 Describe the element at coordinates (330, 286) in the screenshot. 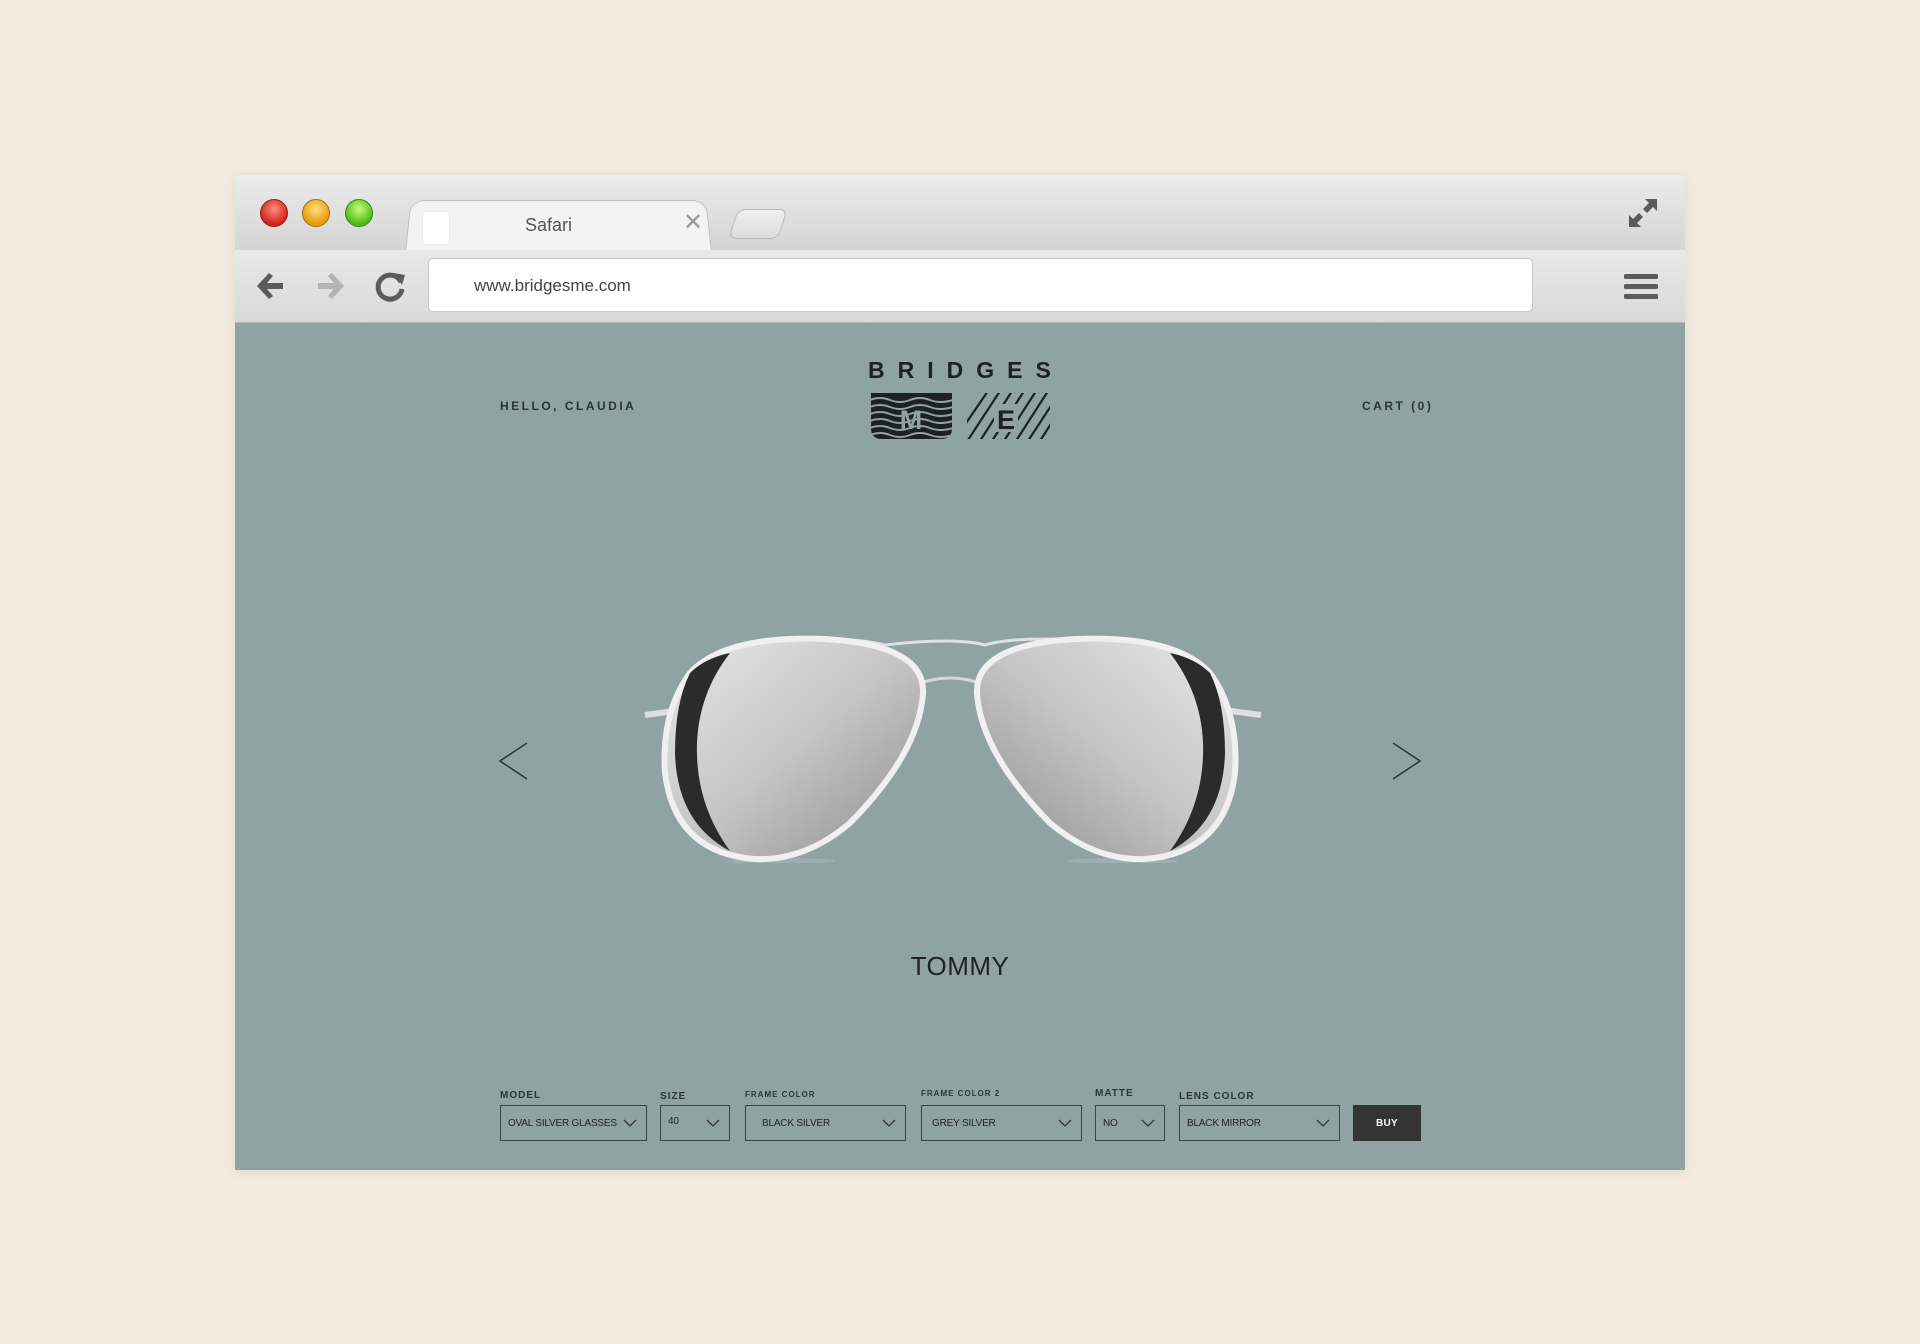

I see `forward-arrow-icon` at that location.